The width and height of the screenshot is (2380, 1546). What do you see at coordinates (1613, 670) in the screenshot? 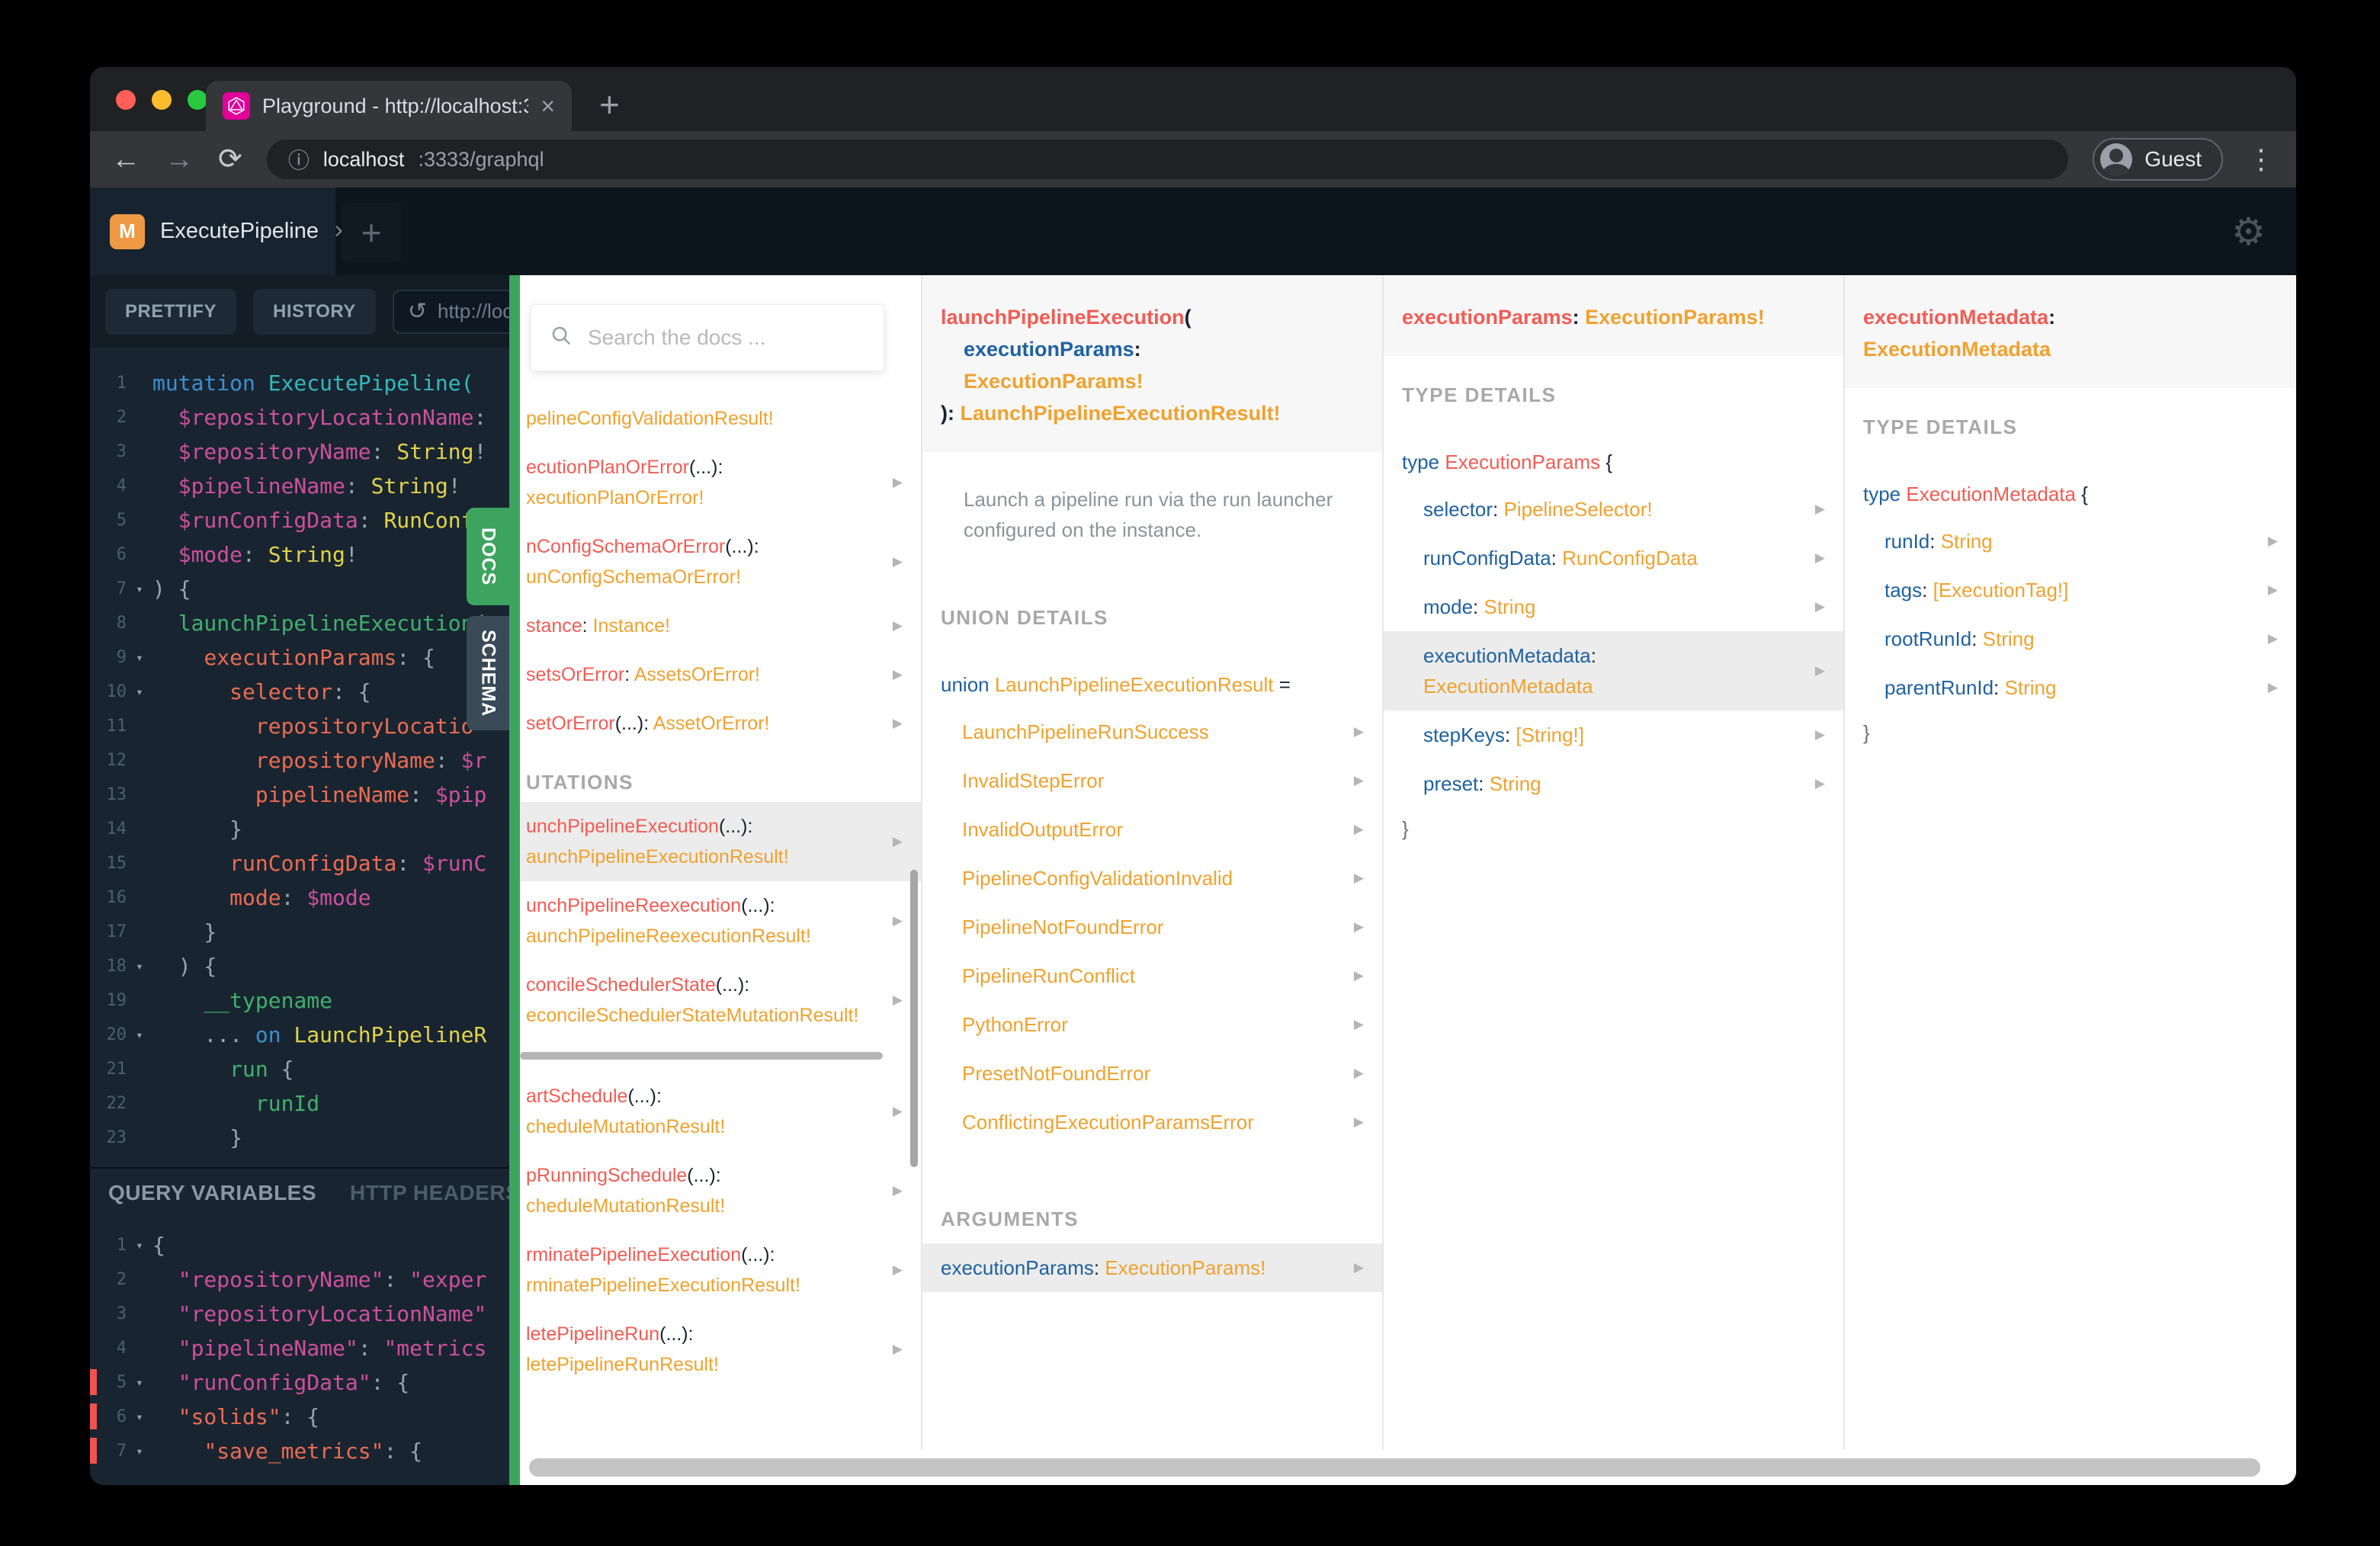
I see `doc-item: executionMetadata: ExecutionMetadata ▶` at bounding box center [1613, 670].